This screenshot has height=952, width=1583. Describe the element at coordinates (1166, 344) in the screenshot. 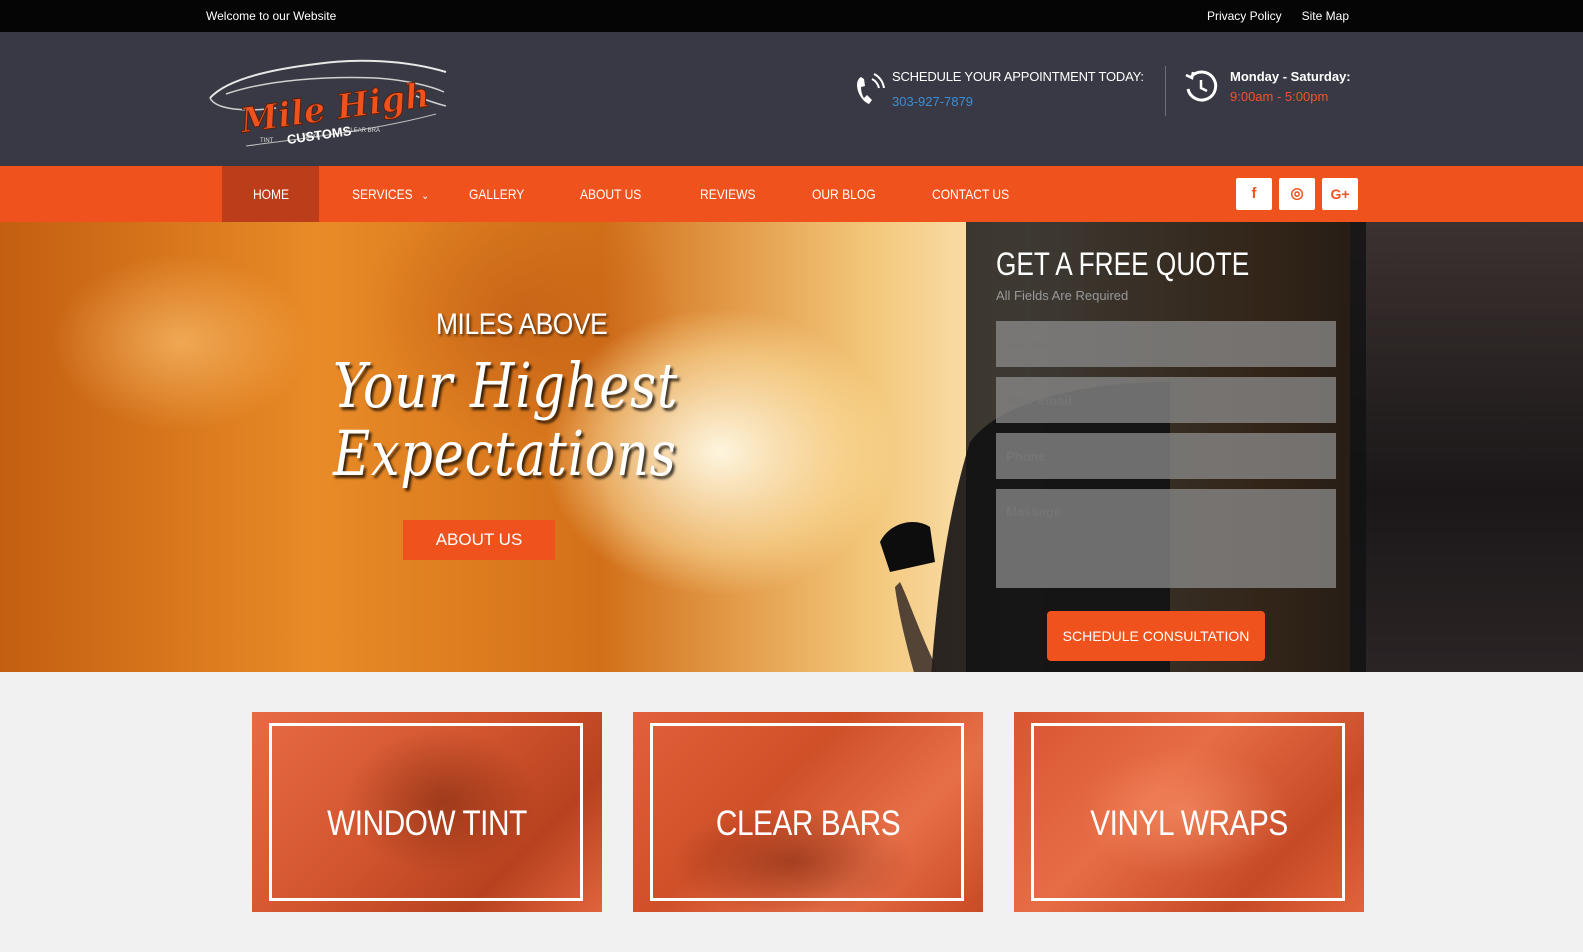

I see `full-name-input` at that location.